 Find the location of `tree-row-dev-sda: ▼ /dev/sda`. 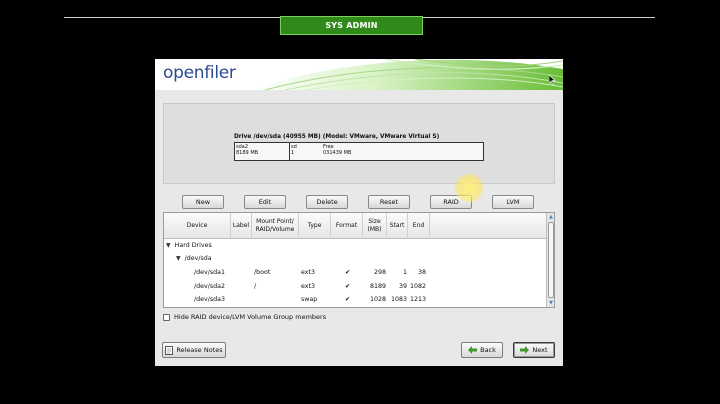

tree-row-dev-sda: ▼ /dev/sda is located at coordinates (194, 258).